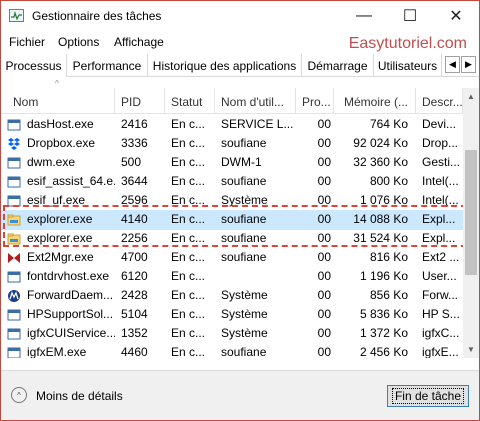 The height and width of the screenshot is (421, 480). I want to click on cell-name: Dropbox.exe, so click(61, 143).